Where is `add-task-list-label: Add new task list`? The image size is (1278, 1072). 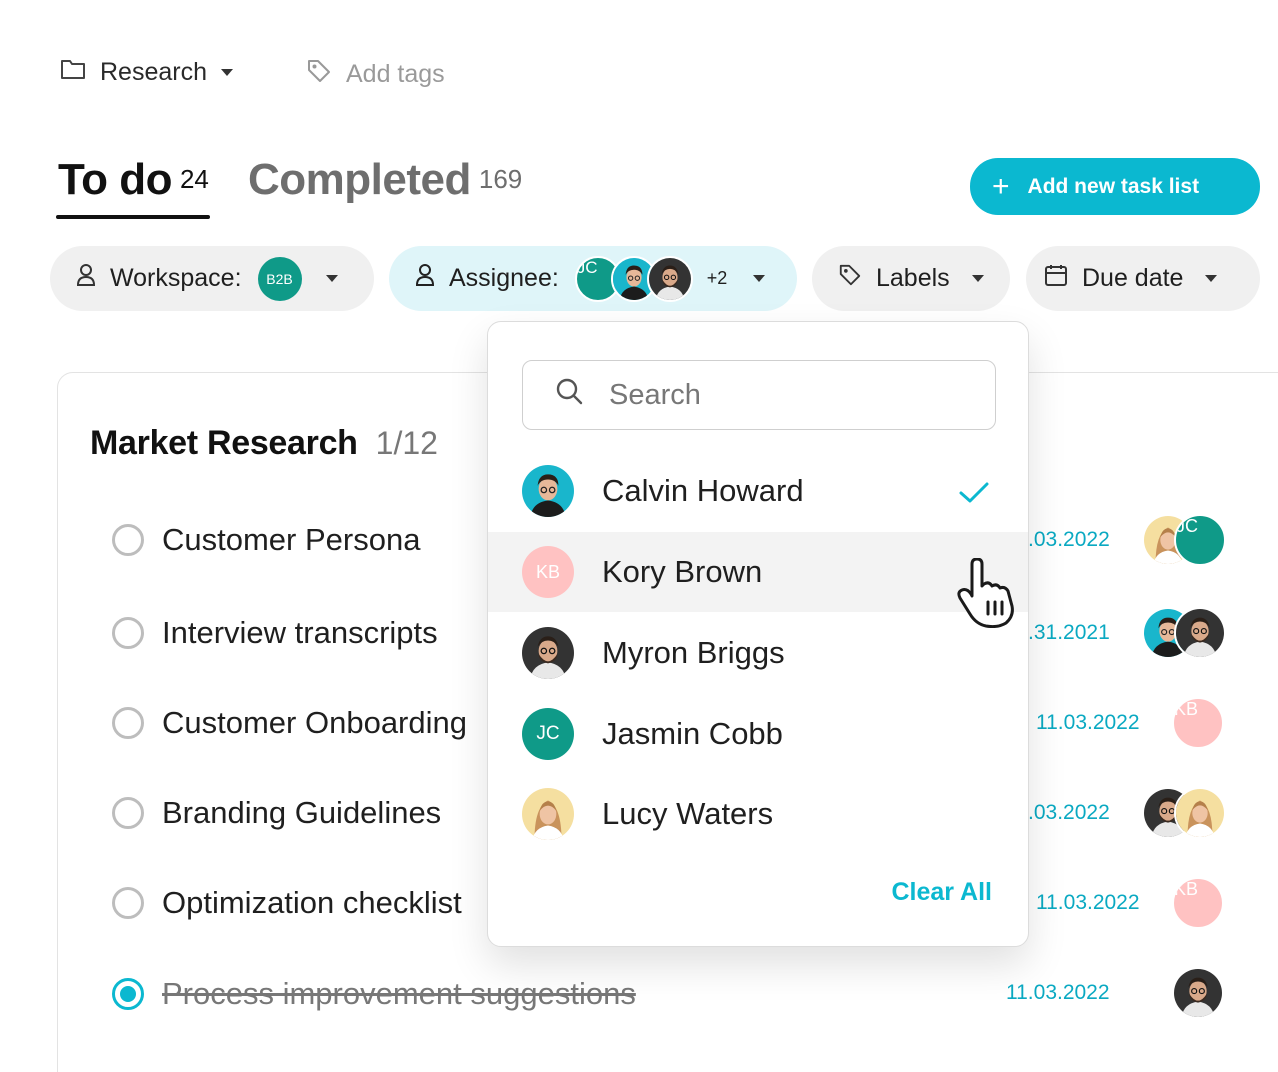
add-task-list-label: Add new task list is located at coordinates (1113, 186).